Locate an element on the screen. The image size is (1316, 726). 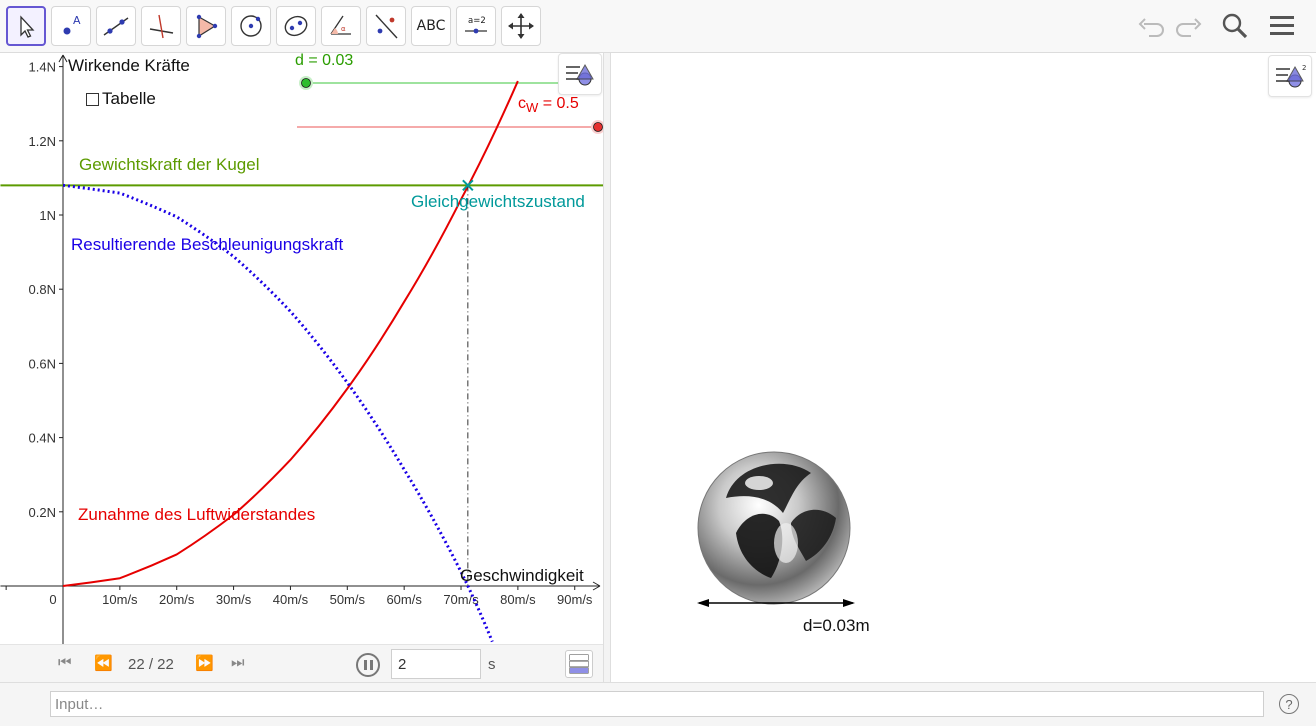
table-checkbox: Tabelle is located at coordinates (121, 99).